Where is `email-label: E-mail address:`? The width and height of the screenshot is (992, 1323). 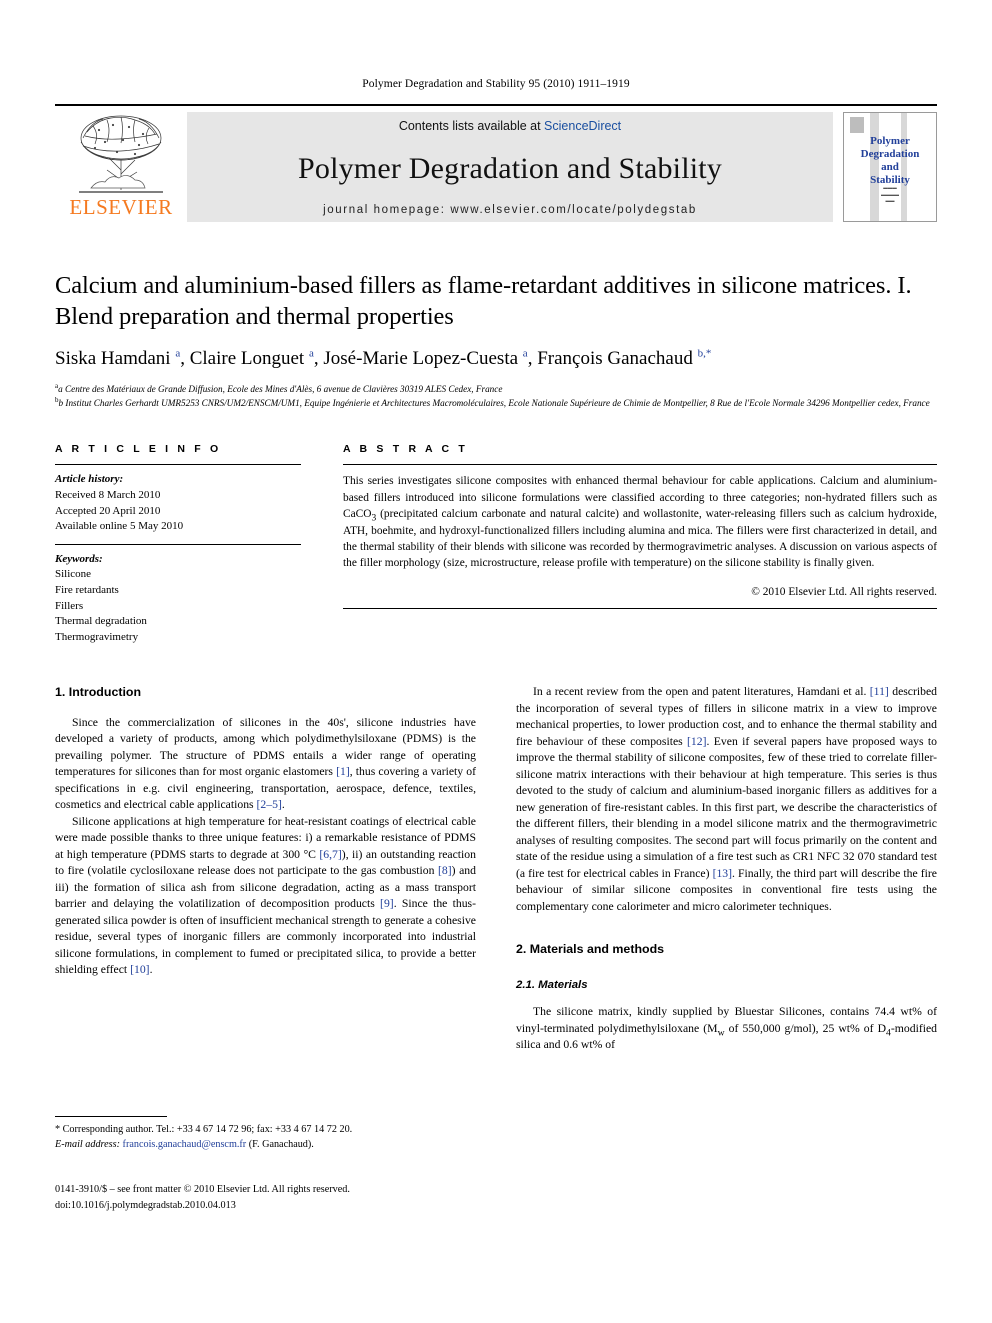 email-label: E-mail address: is located at coordinates (87, 1145).